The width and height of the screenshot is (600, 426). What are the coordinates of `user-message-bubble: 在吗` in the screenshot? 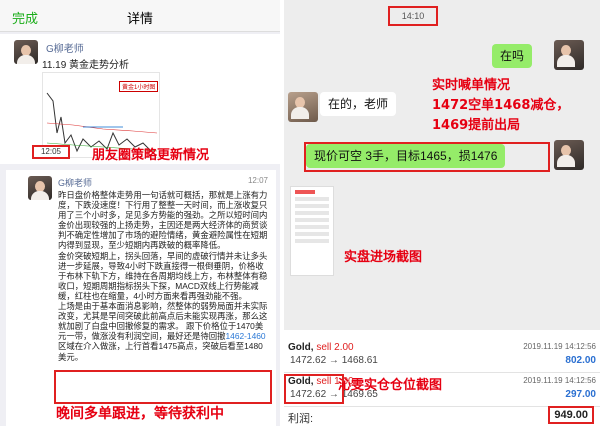 It's located at (512, 56).